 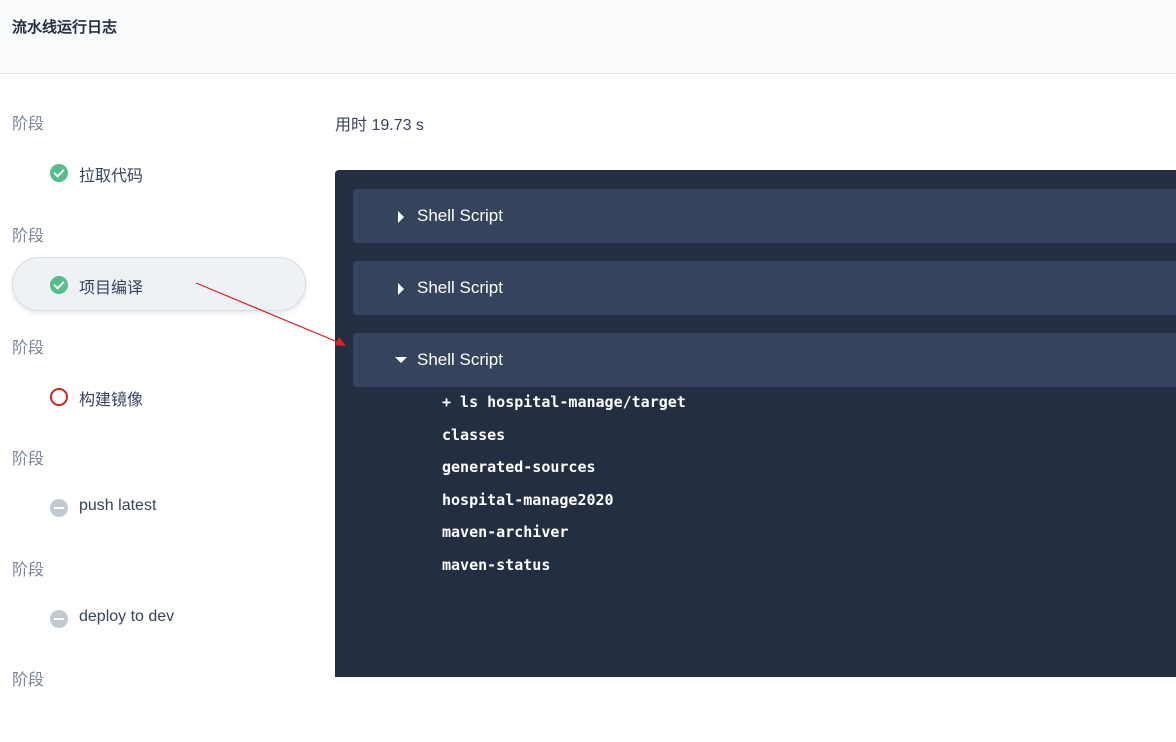 I want to click on stage-block: 阶段 deploy to dev, so click(x=160, y=576).